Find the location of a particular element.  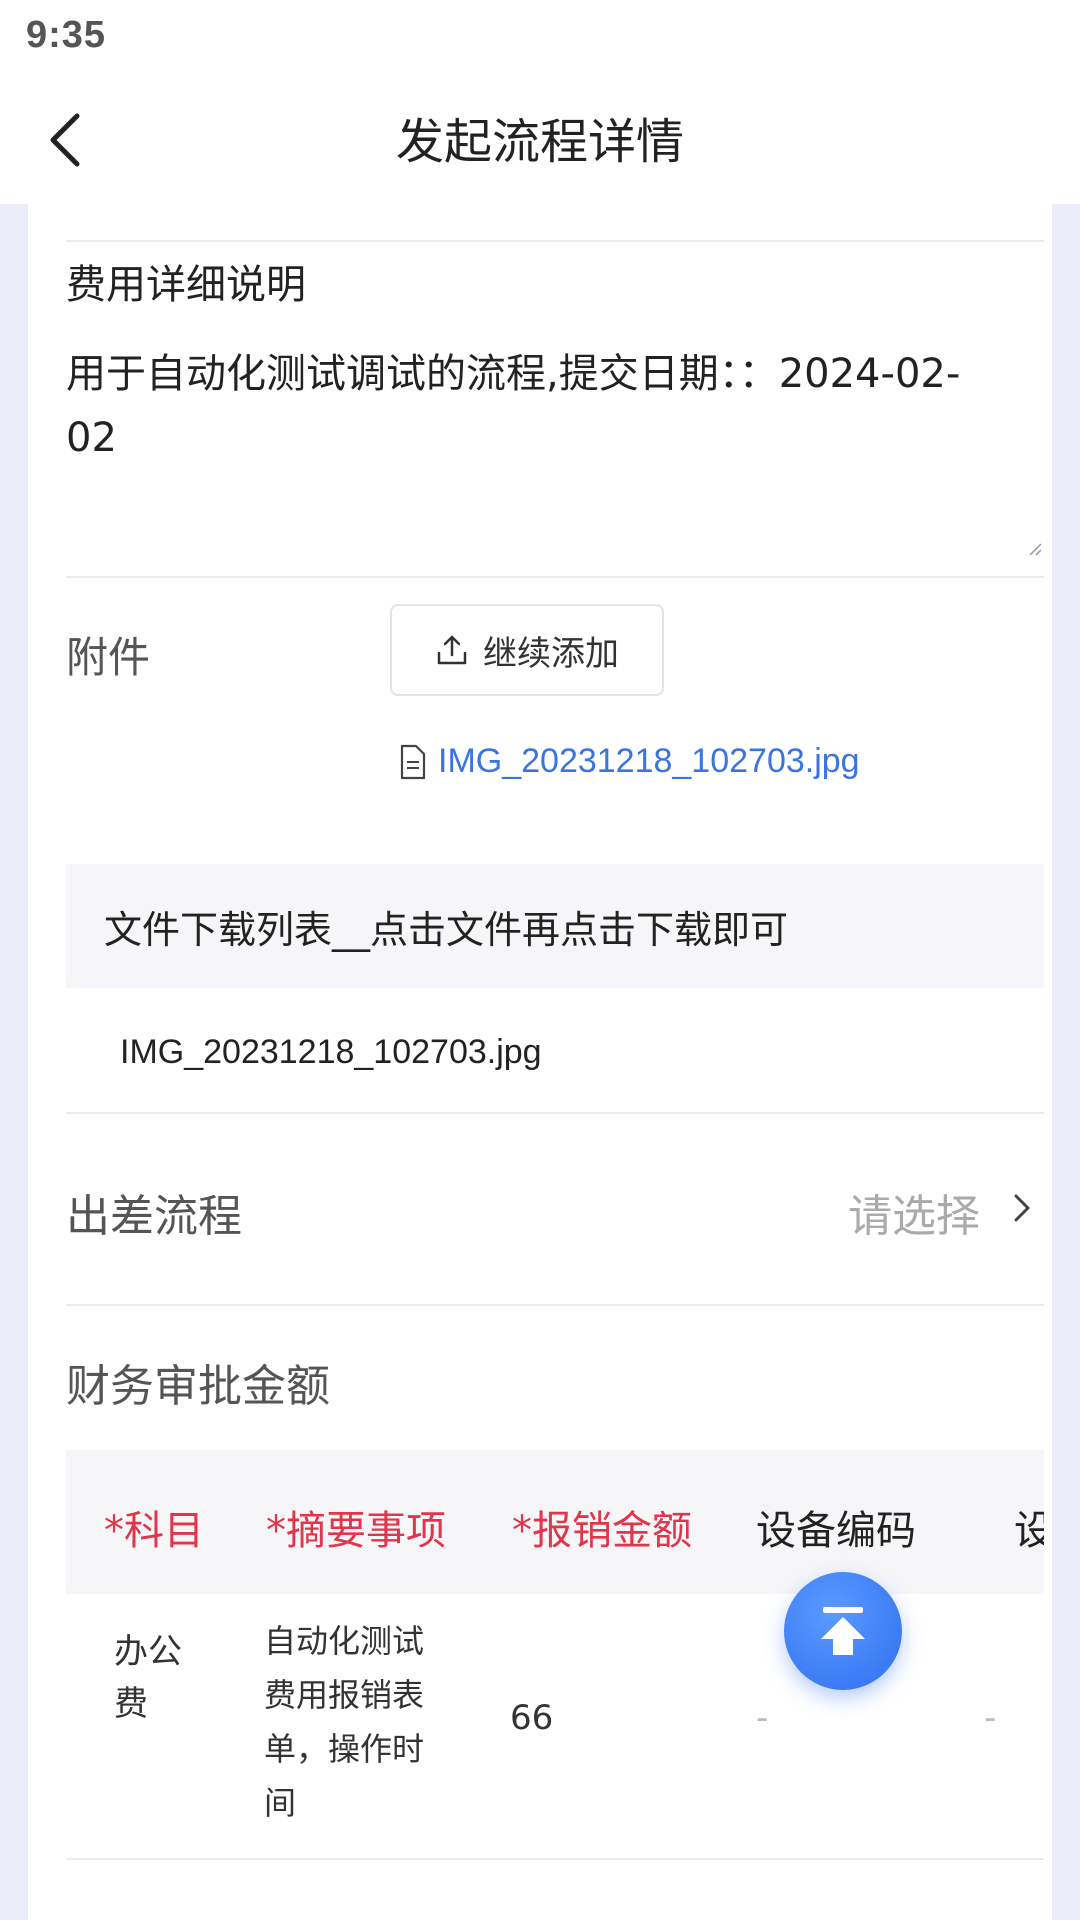

finance-table-header: *科目 *摘要事项 *报销金额 设备编码 设 is located at coordinates (555, 1522).